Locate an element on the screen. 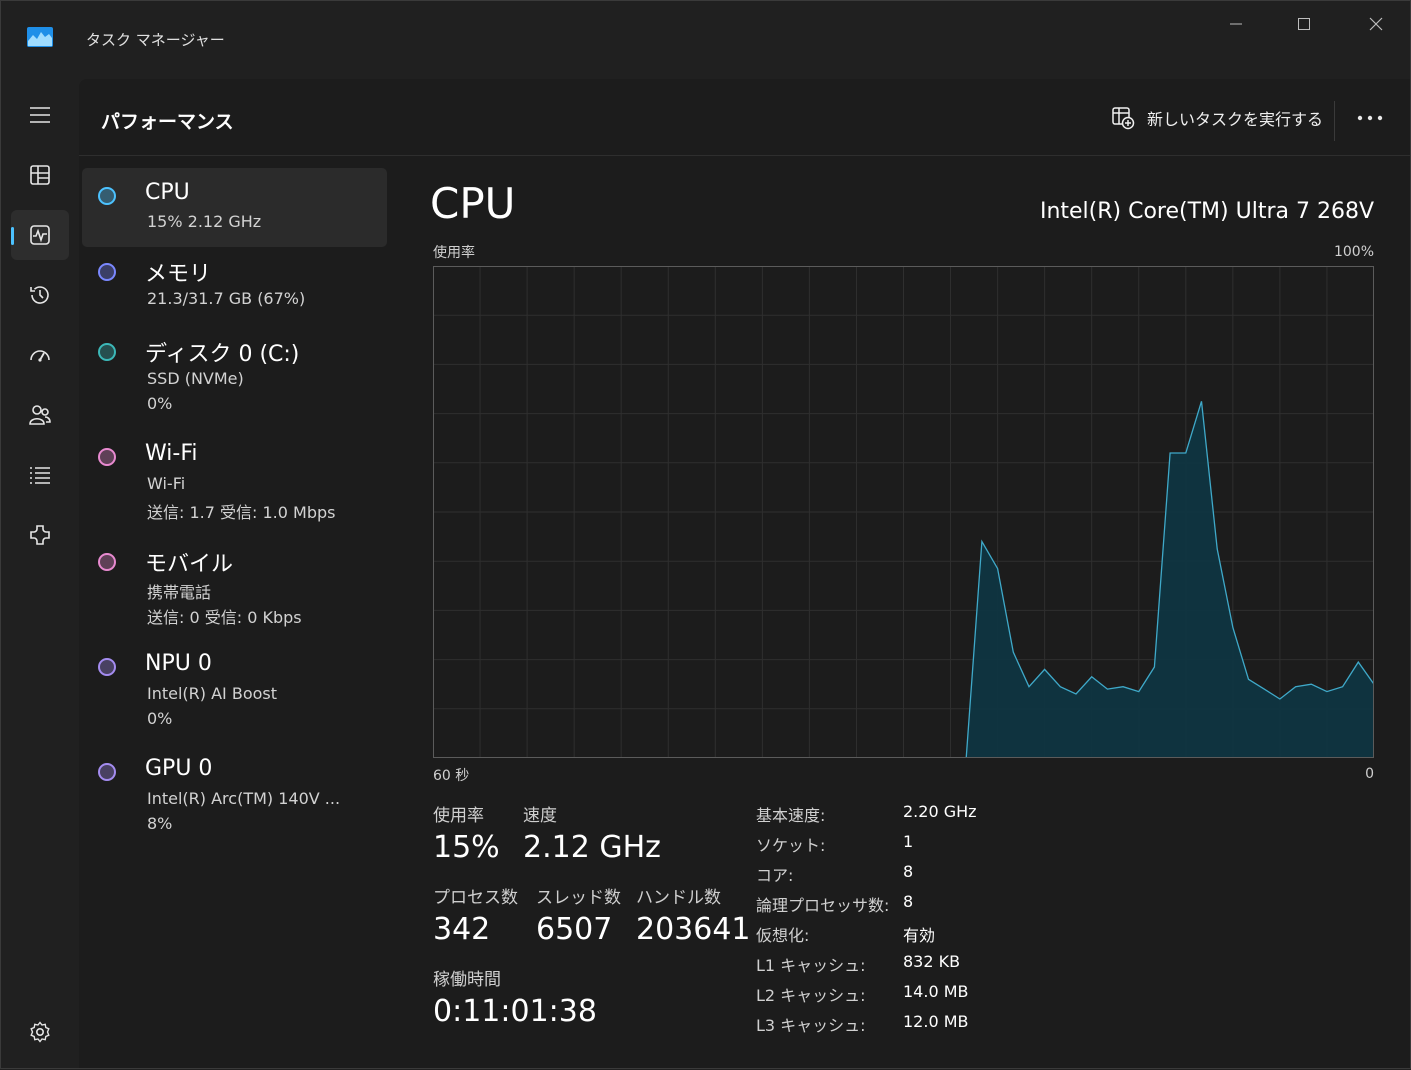  nav-performance is located at coordinates (40, 235).